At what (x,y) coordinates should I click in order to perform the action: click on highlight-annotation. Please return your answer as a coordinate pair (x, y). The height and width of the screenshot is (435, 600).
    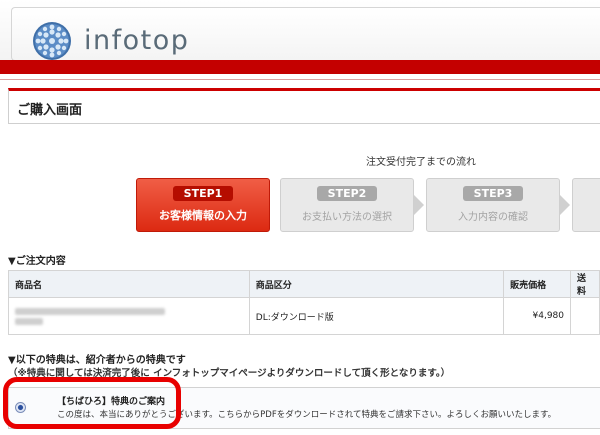
    Looking at the image, I should click on (92, 403).